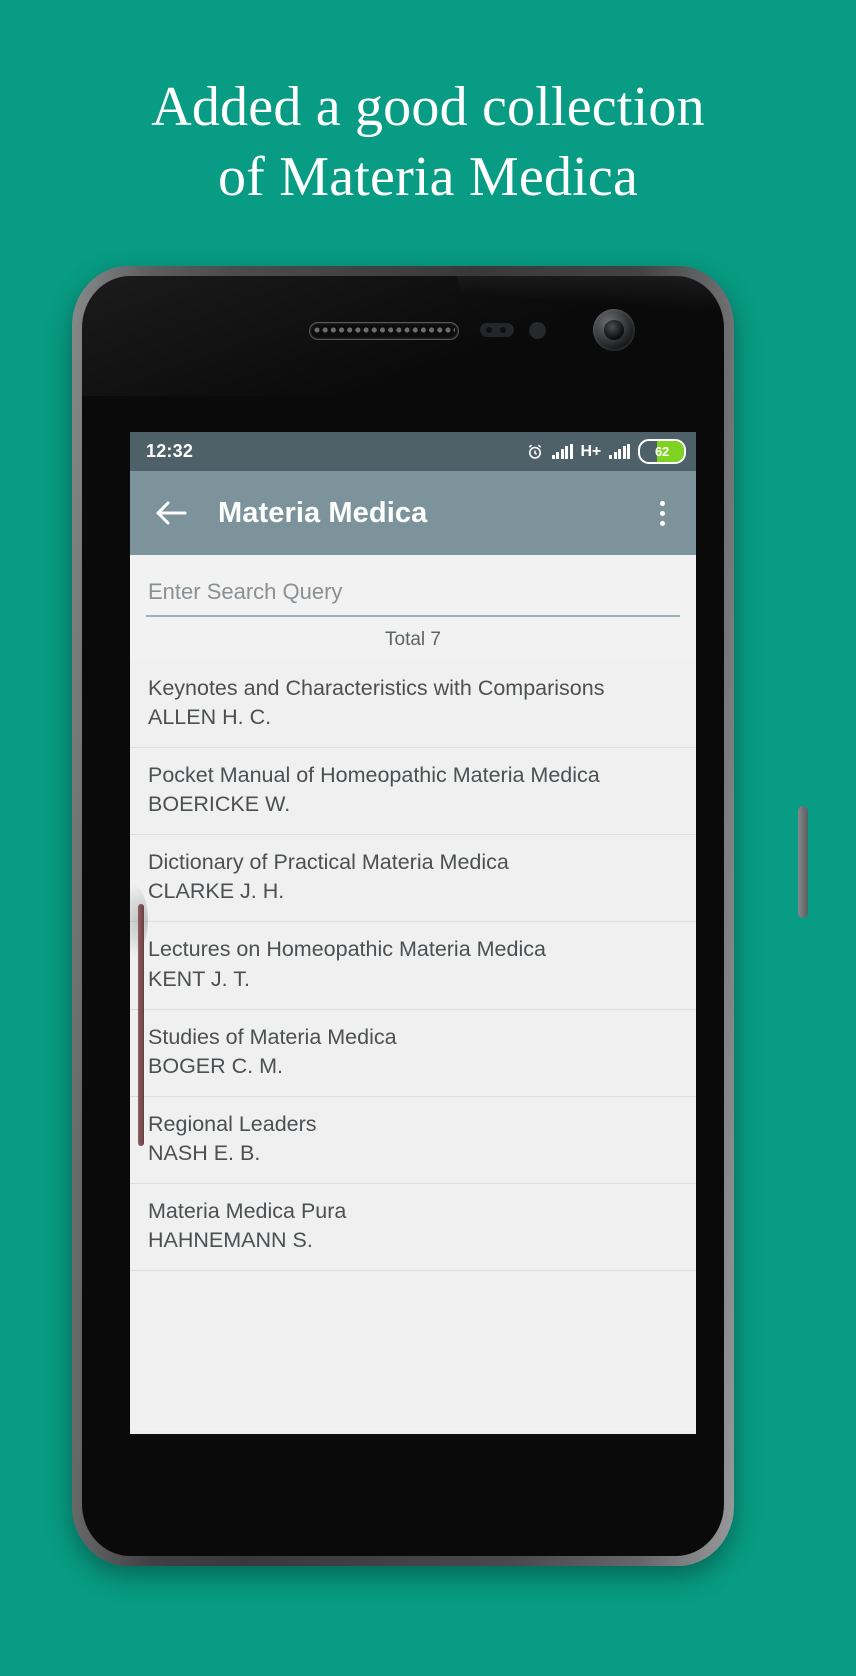 This screenshot has width=856, height=1676. Describe the element at coordinates (537, 330) in the screenshot. I see `light-sensor-icon` at that location.